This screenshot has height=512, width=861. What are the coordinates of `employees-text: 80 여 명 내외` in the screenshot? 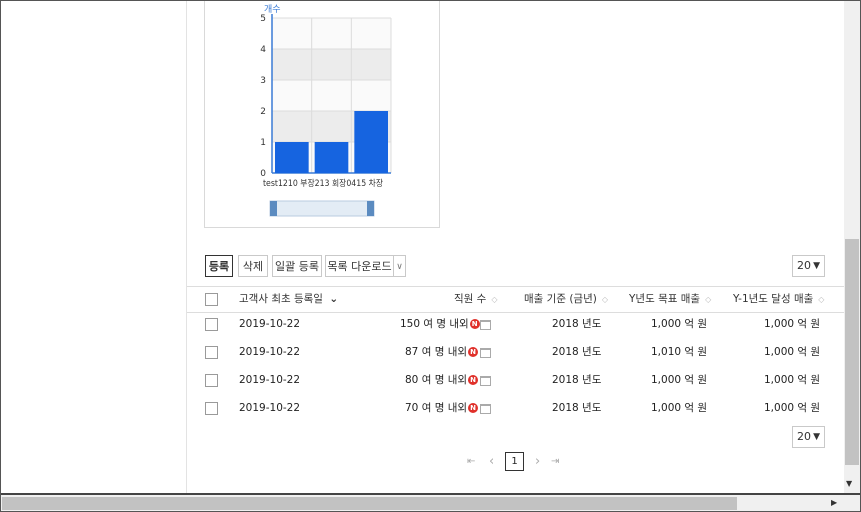 It's located at (436, 380).